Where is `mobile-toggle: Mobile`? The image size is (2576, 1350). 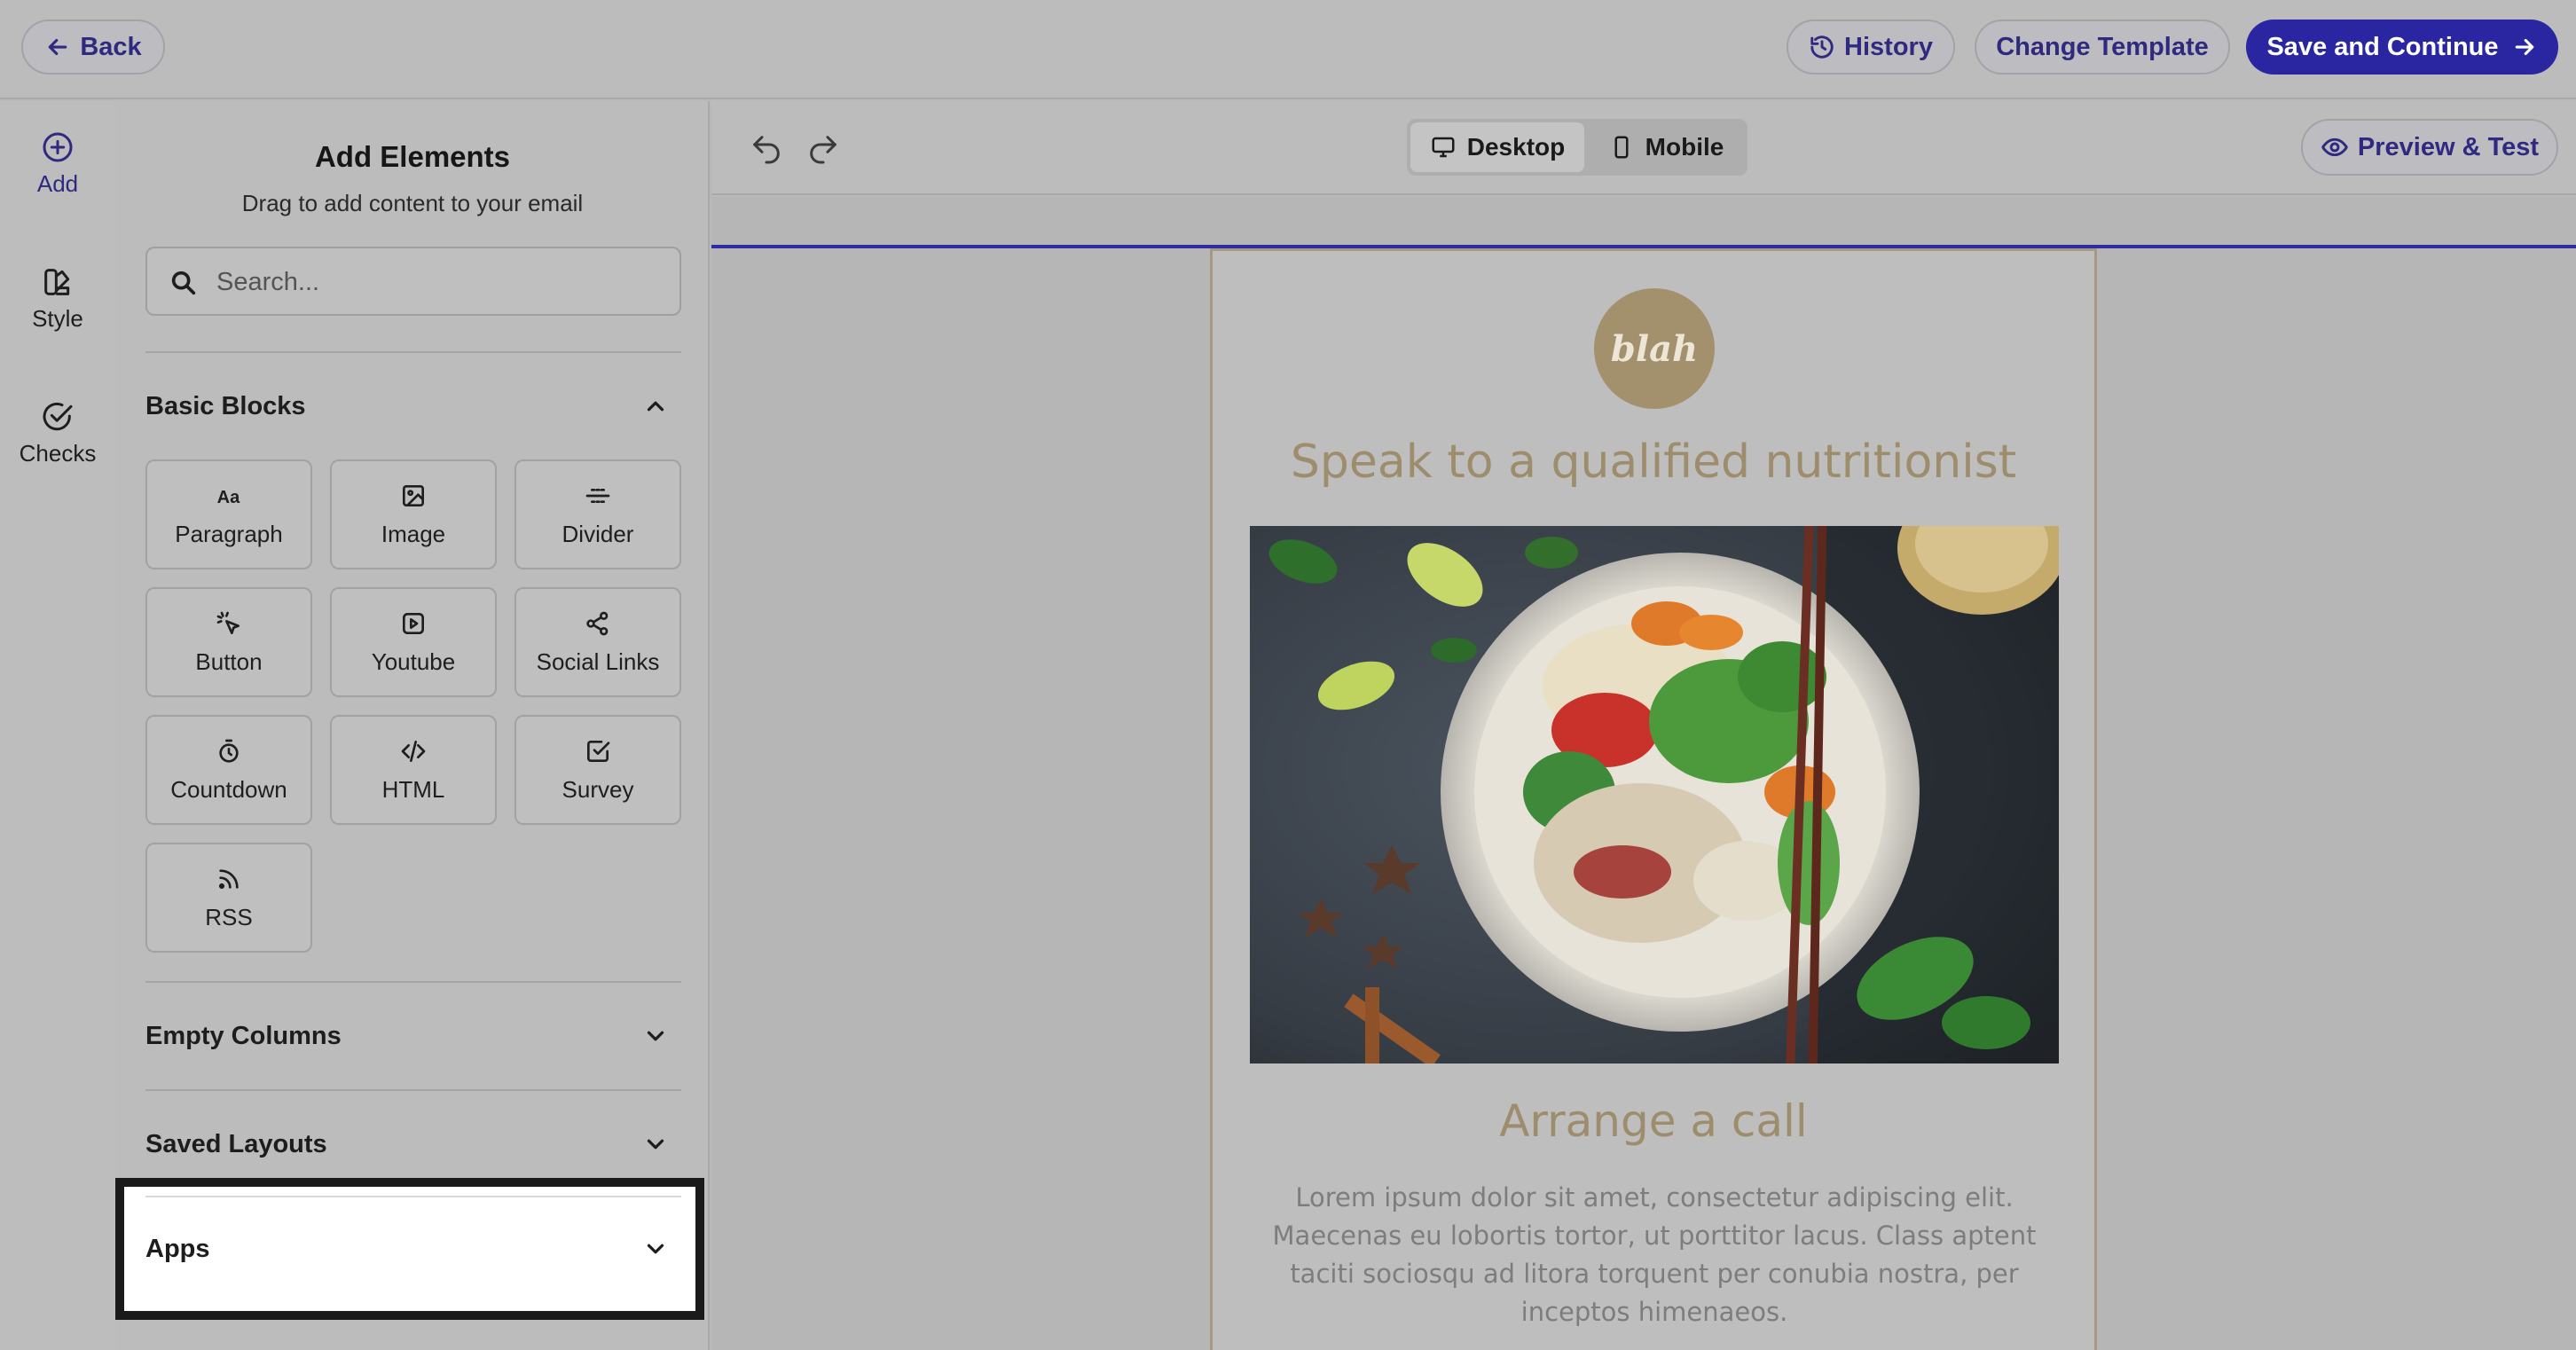
mobile-toggle: Mobile is located at coordinates (1666, 147).